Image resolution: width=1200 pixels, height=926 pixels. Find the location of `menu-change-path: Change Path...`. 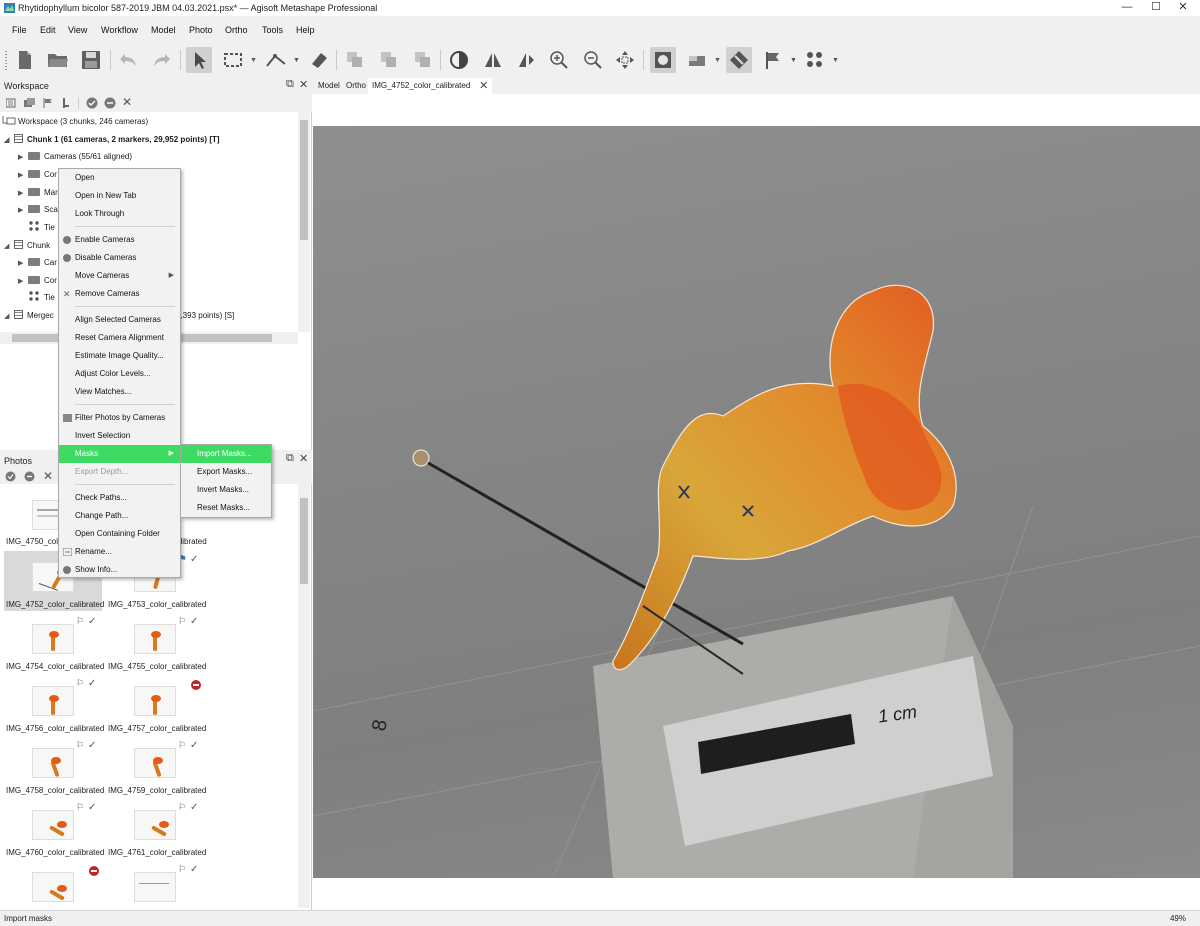

menu-change-path: Change Path... is located at coordinates (119, 516).